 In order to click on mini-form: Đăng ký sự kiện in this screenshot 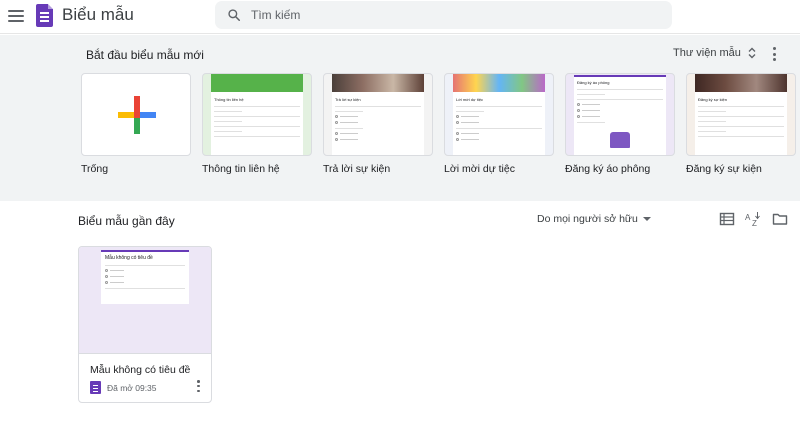, I will do `click(741, 123)`.